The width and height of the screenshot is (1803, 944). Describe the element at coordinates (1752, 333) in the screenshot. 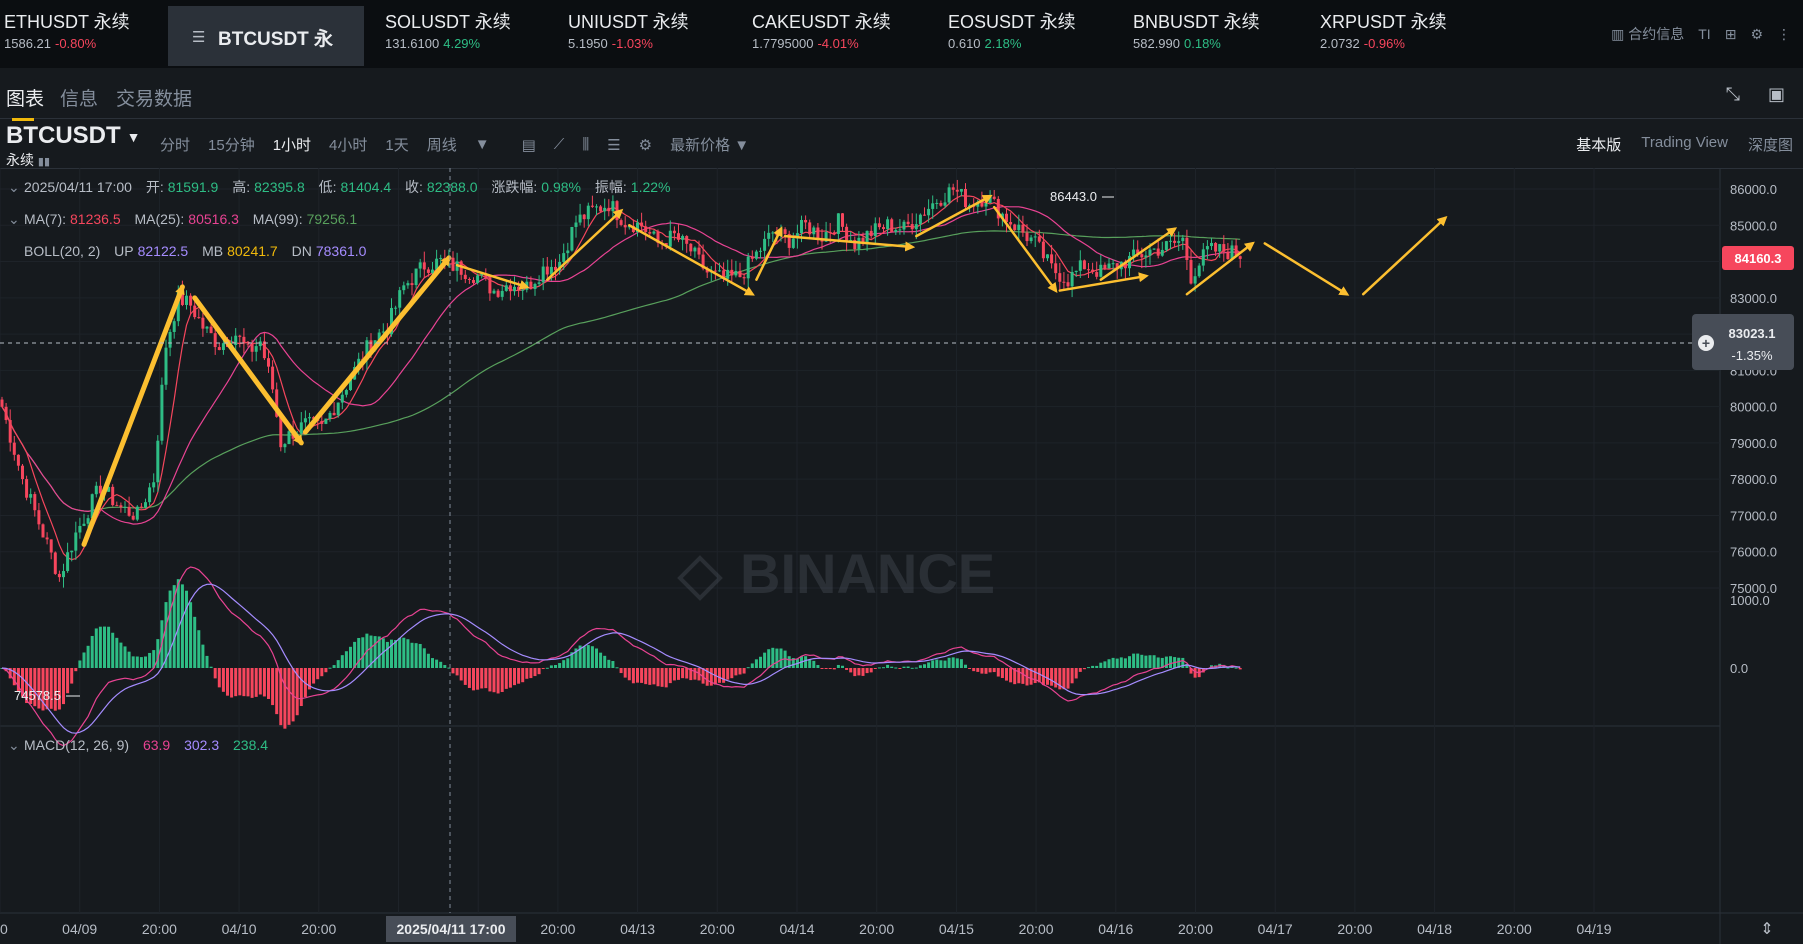

I see `crosshair-price-text: 83023.1` at that location.